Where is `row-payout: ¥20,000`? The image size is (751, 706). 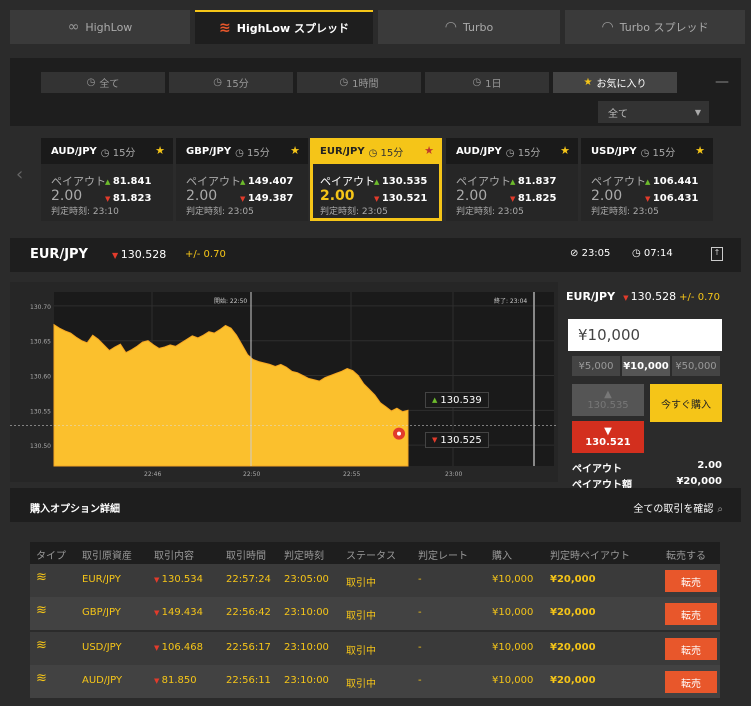
row-payout: ¥20,000 is located at coordinates (573, 680).